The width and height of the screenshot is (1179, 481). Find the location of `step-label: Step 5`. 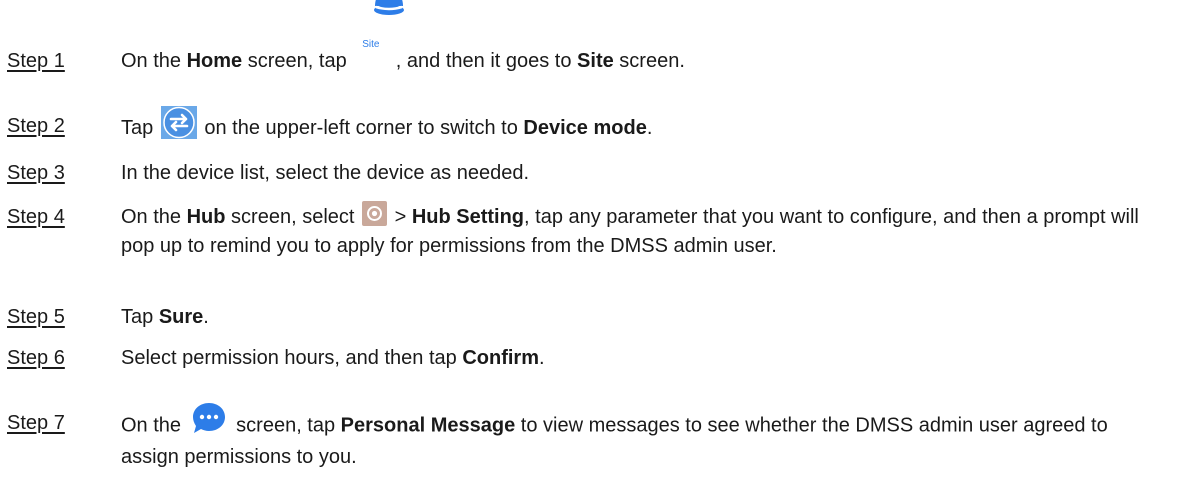

step-label: Step 5 is located at coordinates (36, 317).